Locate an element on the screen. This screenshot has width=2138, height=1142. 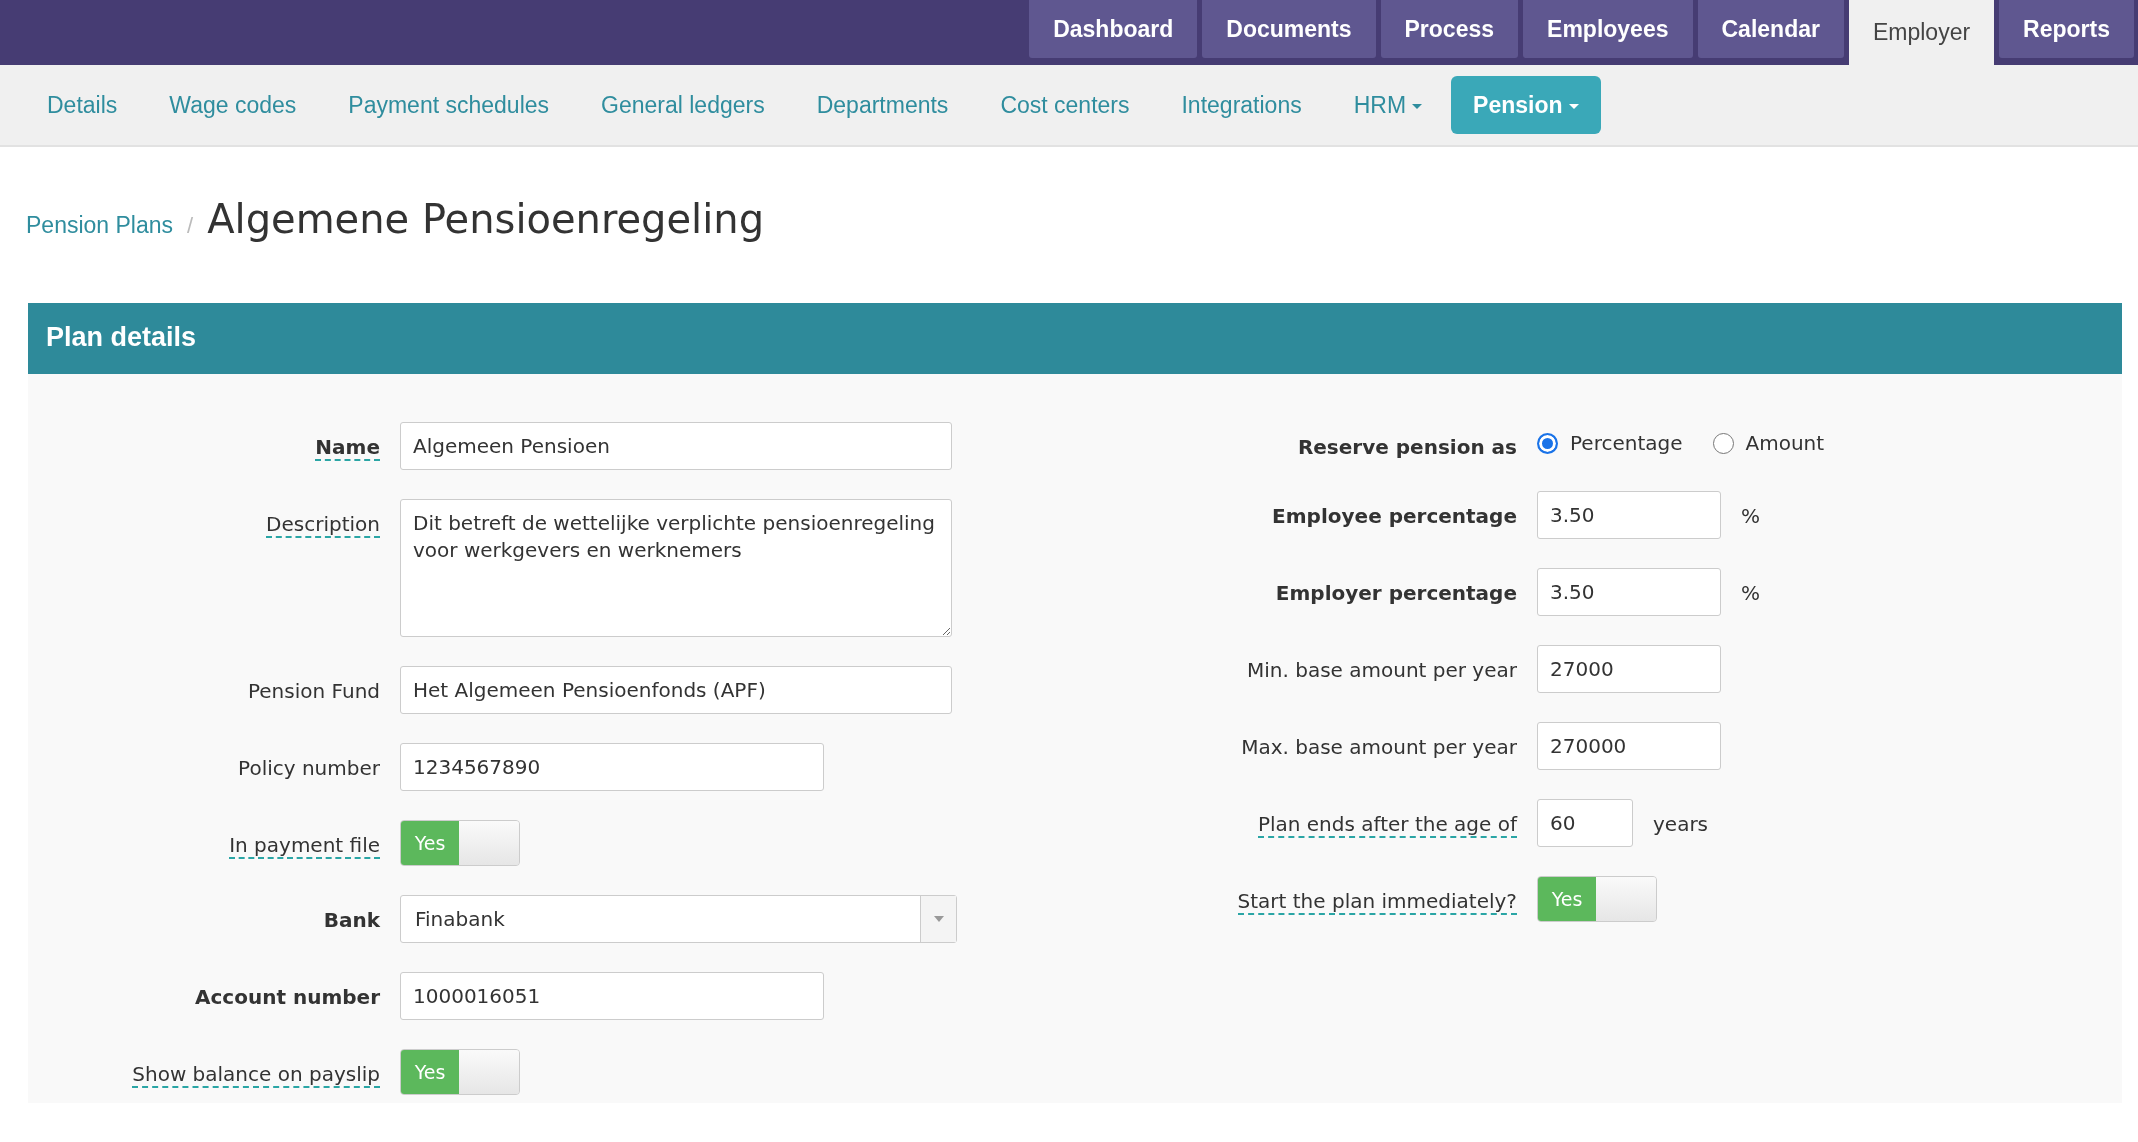
nav-tab: Employer is located at coordinates (1921, 32).